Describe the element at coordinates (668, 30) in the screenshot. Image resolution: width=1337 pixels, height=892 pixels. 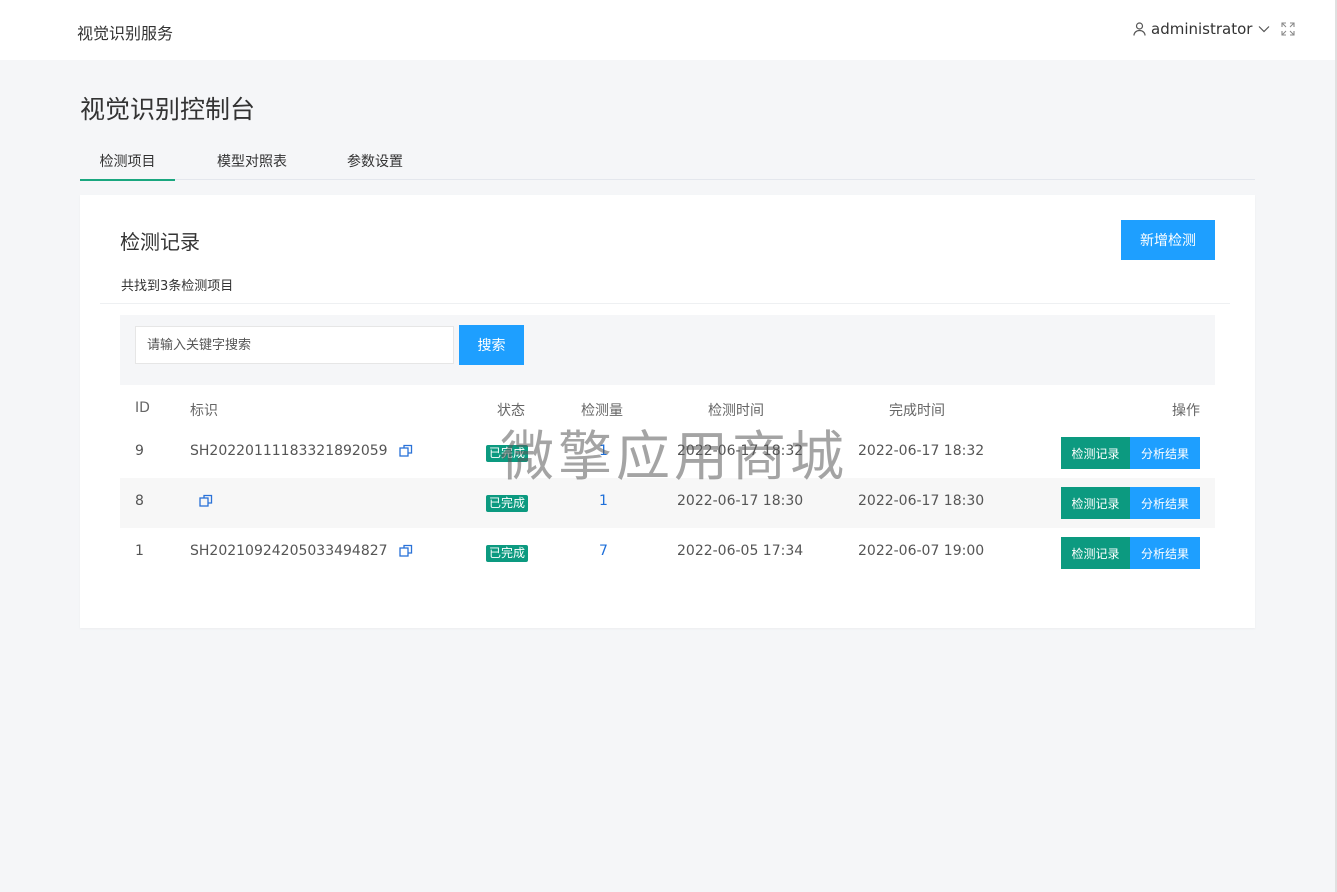
I see `top-bar: 视觉识别服务 administrator` at that location.